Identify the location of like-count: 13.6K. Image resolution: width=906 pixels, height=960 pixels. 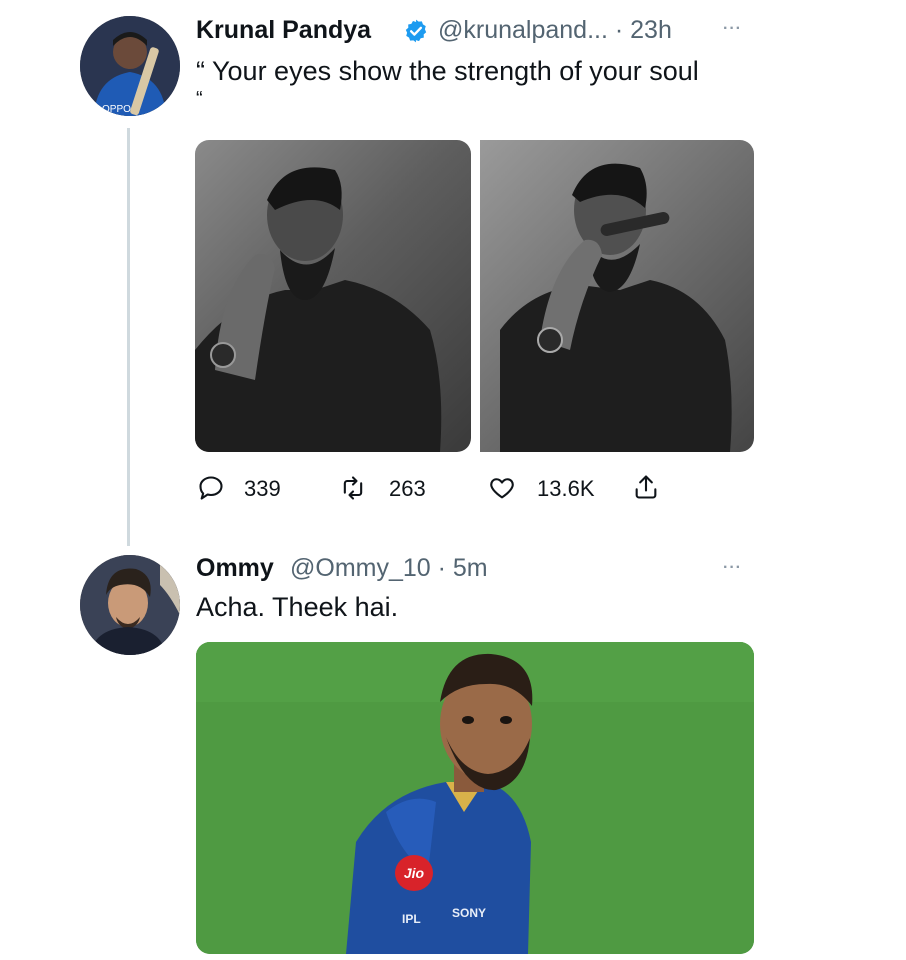
(566, 488).